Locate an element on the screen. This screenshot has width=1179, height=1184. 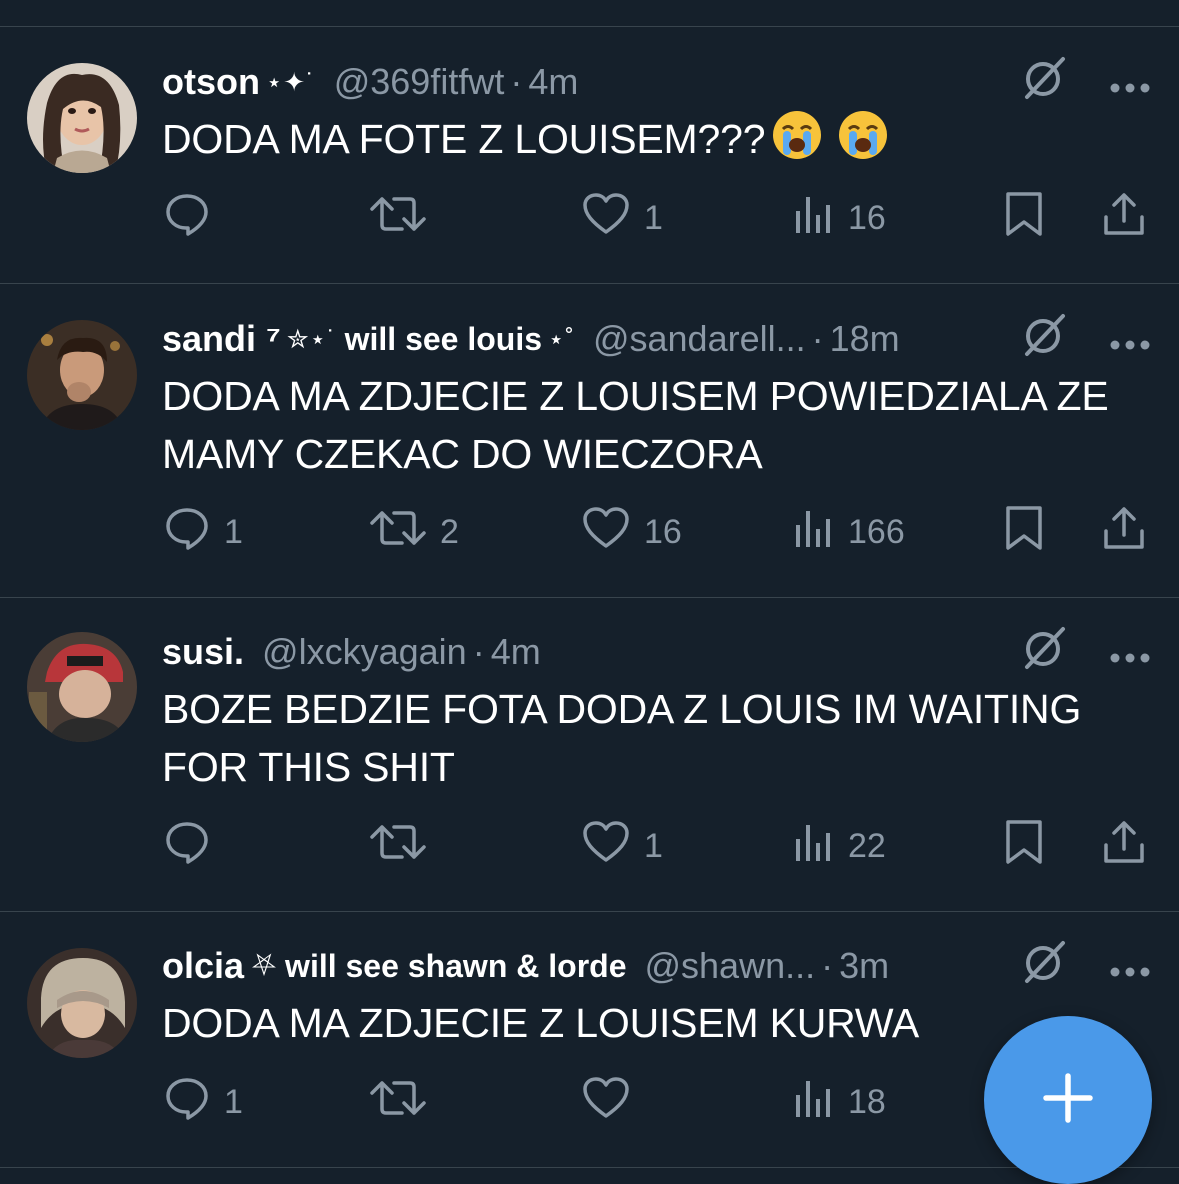
views-button: 18 is located at coordinates (840, 1102).